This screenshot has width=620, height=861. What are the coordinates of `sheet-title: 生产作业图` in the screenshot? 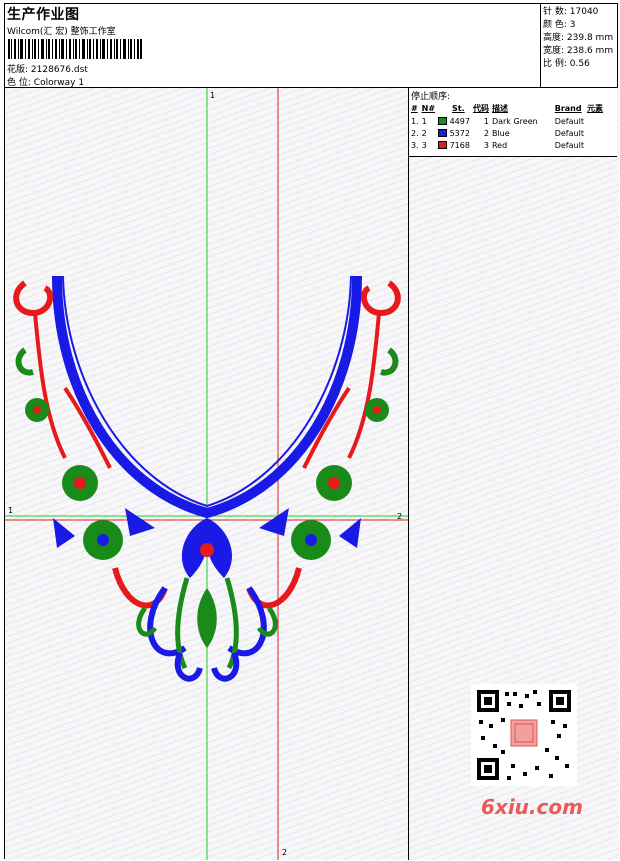 It's located at (43, 15).